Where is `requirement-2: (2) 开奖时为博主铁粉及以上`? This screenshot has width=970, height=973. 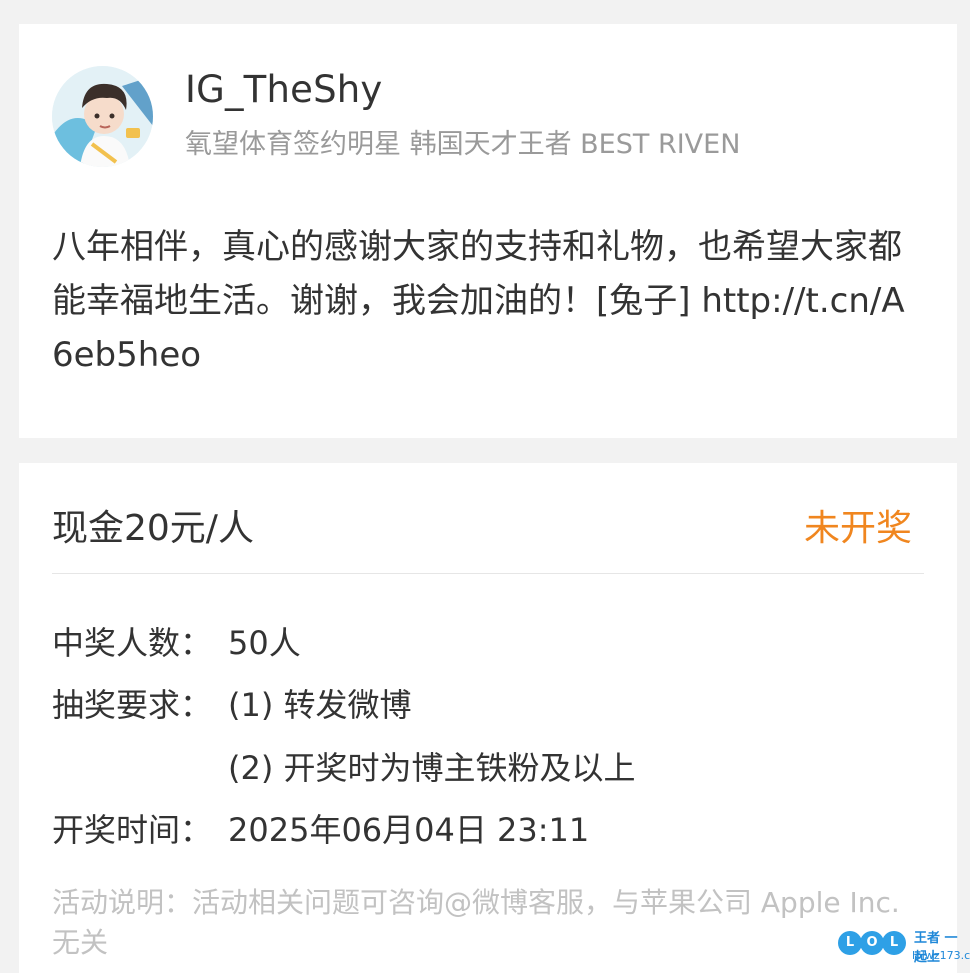
requirement-2: (2) 开奖时为博主铁粉及以上 is located at coordinates (432, 768).